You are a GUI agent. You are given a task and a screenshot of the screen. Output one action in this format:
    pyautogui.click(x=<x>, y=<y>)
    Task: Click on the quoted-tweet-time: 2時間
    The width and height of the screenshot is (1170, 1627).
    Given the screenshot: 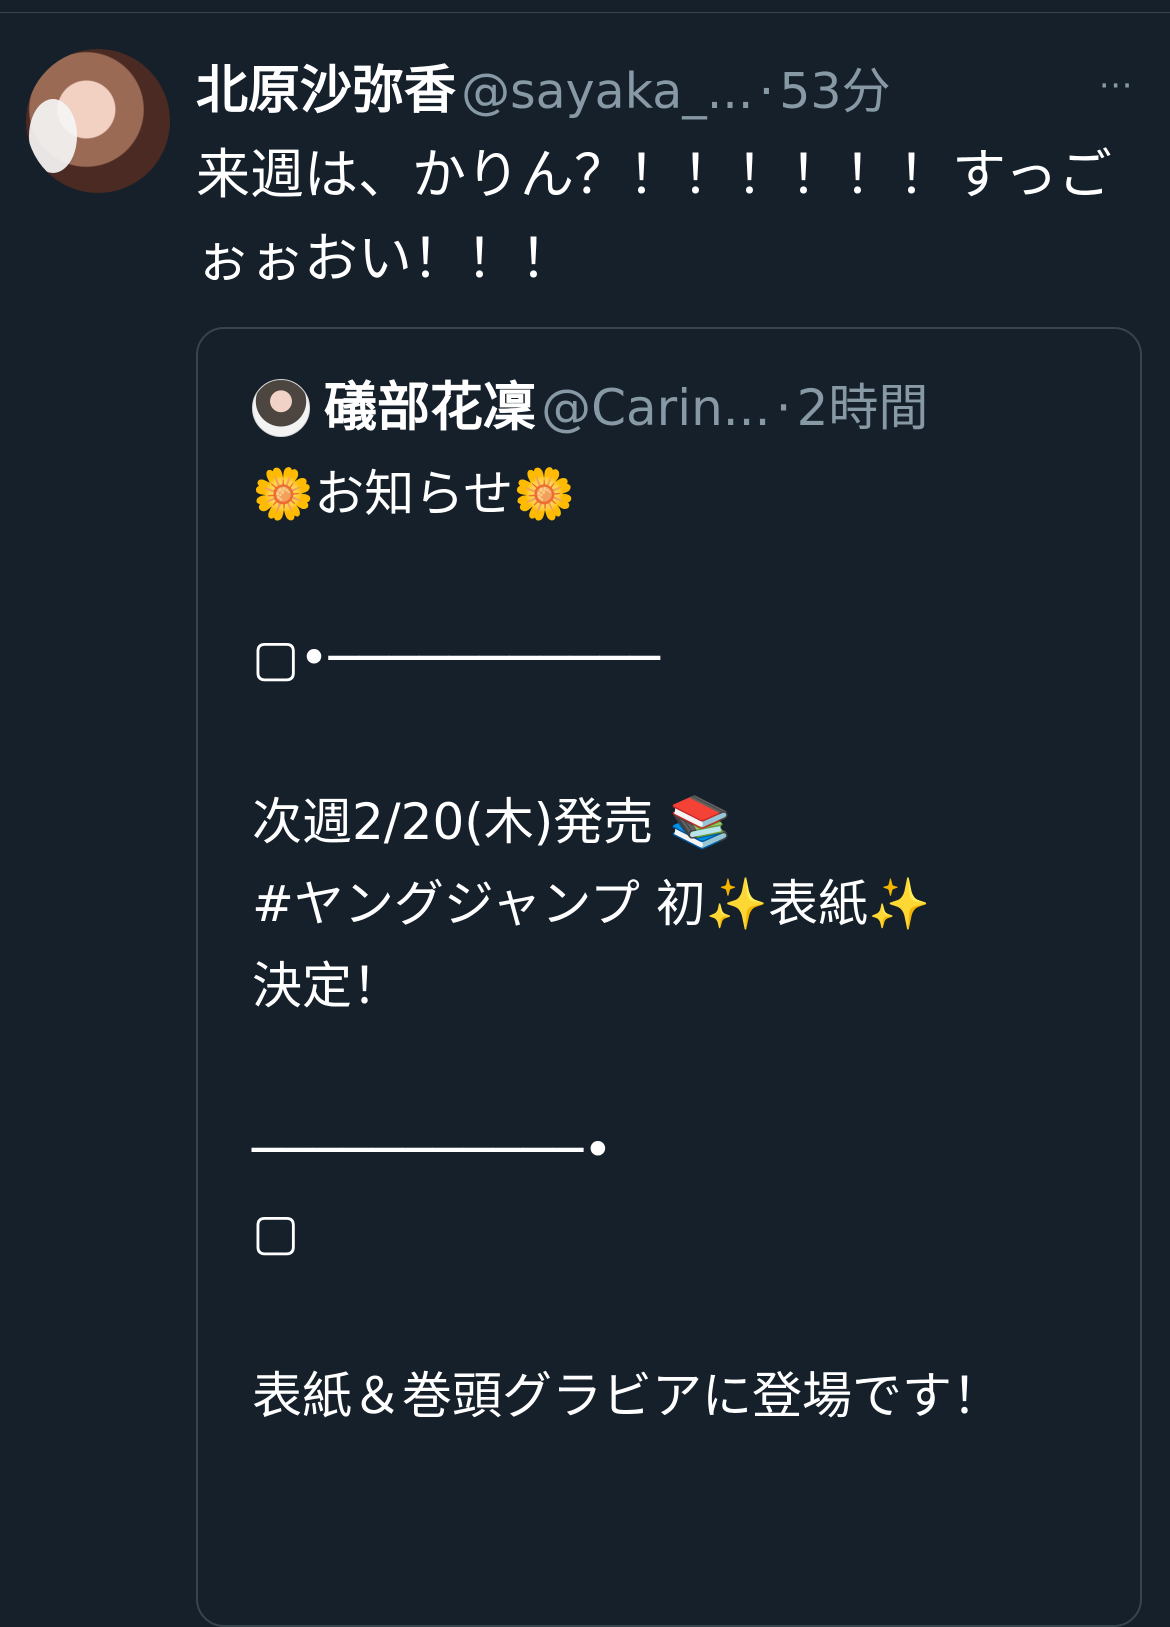 What is the action you would take?
    pyautogui.click(x=863, y=408)
    